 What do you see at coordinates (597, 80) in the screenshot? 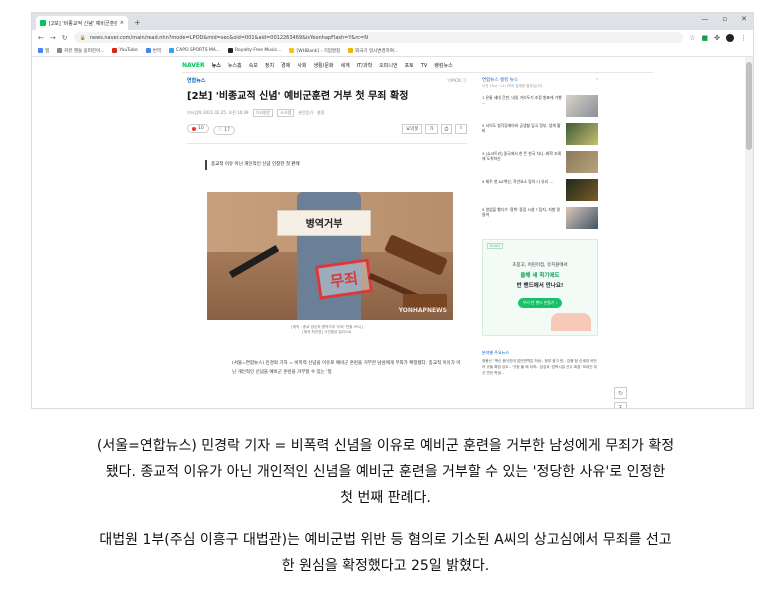
I see `ranking-more-chevron-icon: ›` at bounding box center [597, 80].